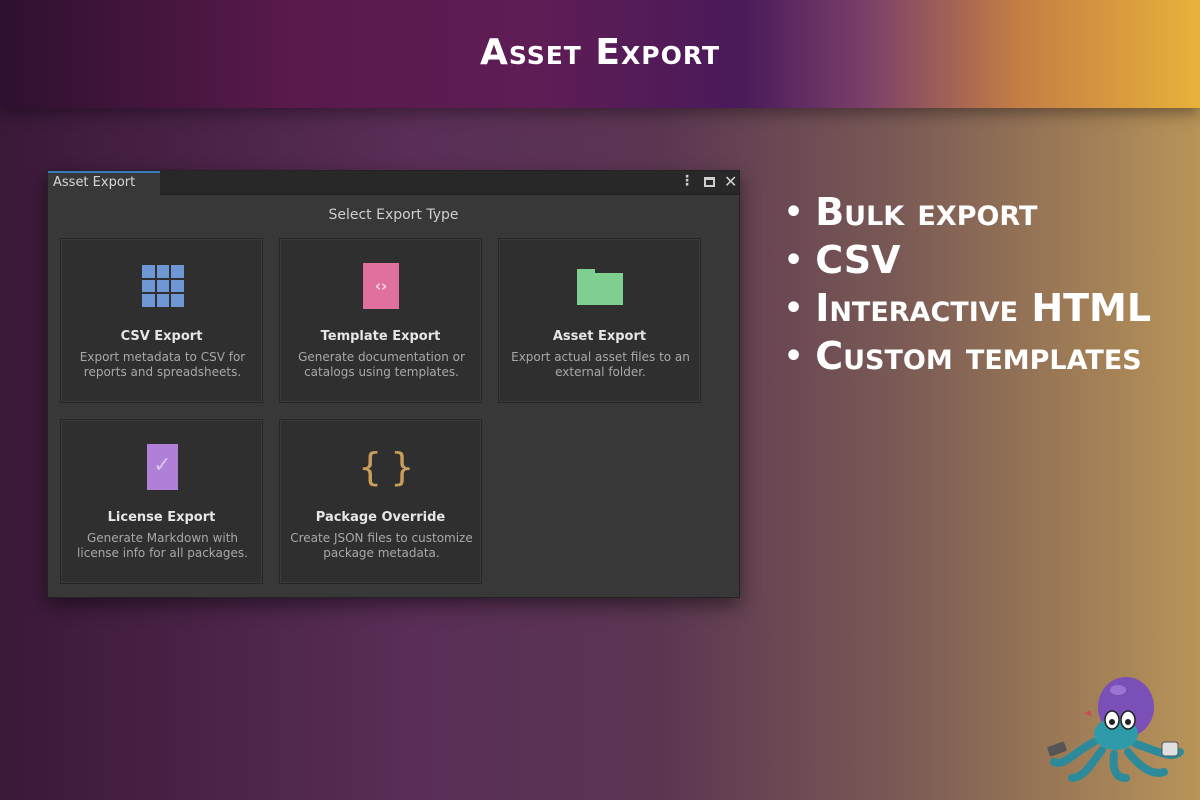 This screenshot has height=800, width=1200. Describe the element at coordinates (161, 336) in the screenshot. I see `card-title: CSV Export` at that location.